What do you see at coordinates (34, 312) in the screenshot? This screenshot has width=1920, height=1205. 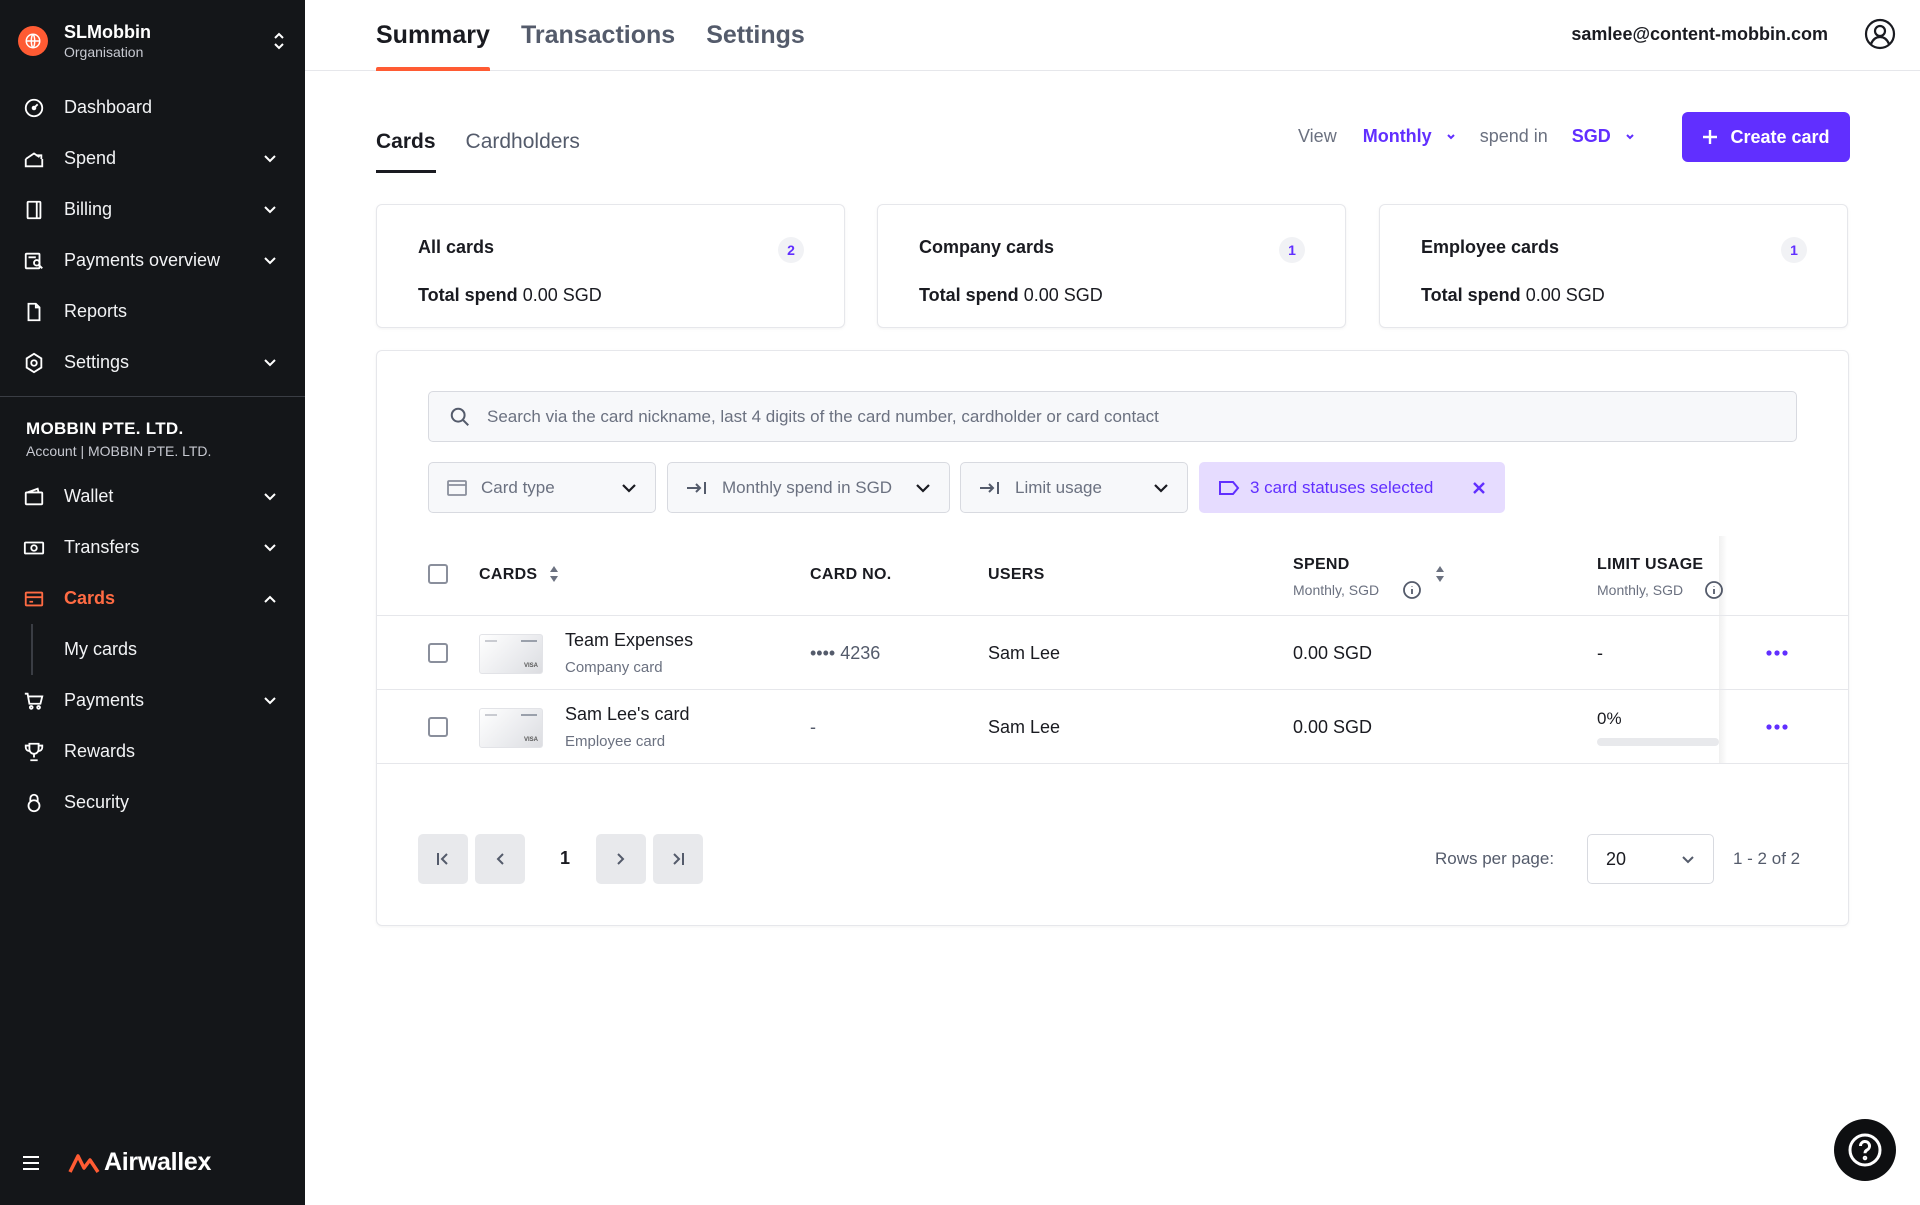 I see `report-icon` at bounding box center [34, 312].